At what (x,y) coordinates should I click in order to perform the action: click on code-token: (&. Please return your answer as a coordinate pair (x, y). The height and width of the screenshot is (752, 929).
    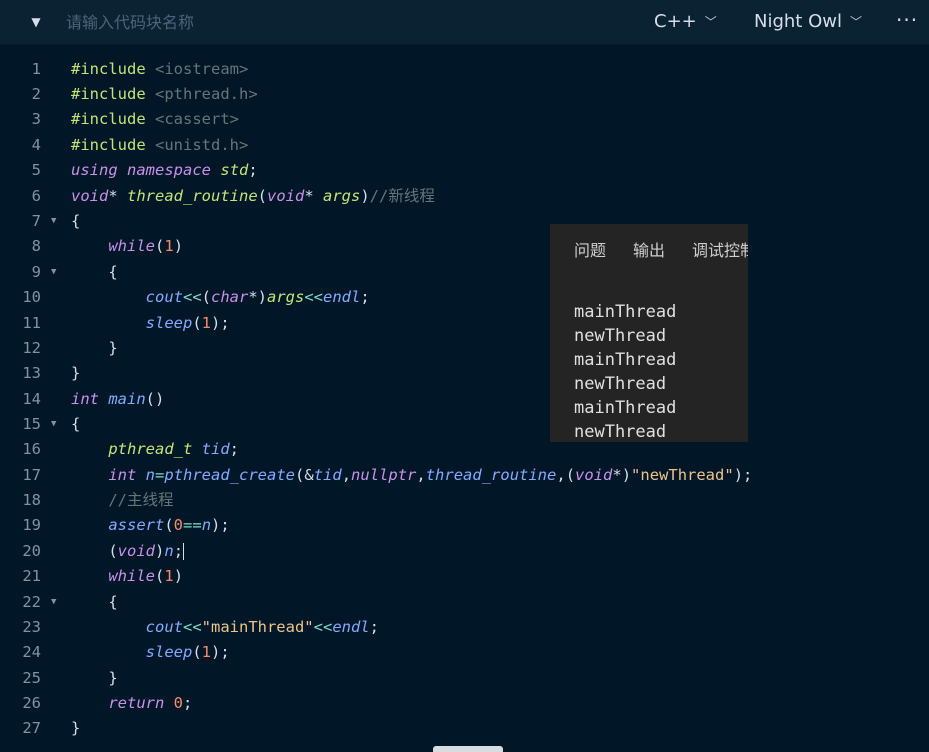
    Looking at the image, I should click on (304, 475).